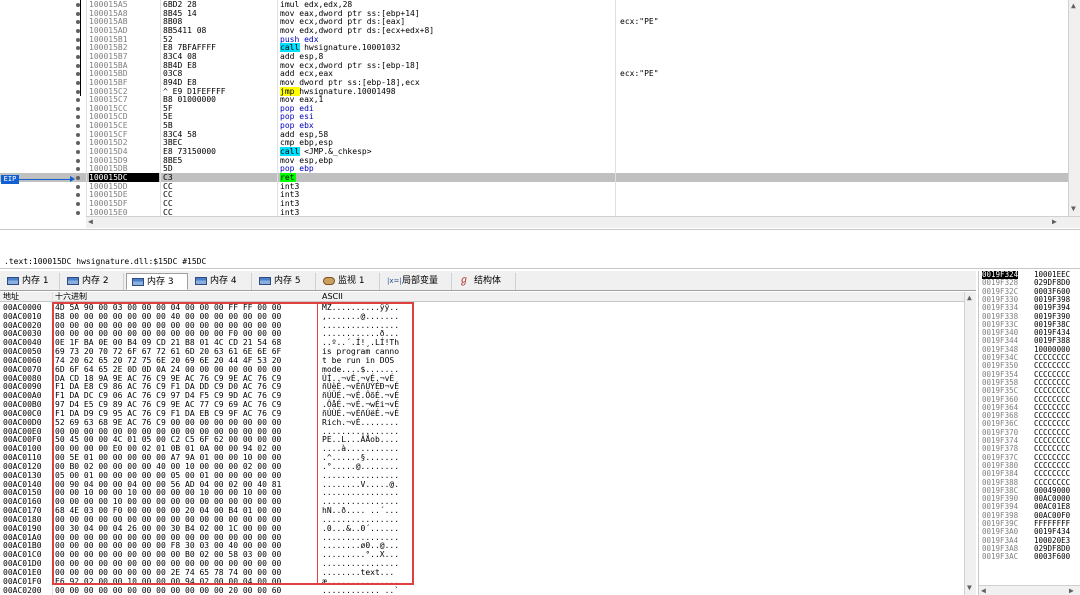 The width and height of the screenshot is (1080, 595). What do you see at coordinates (72, 179) in the screenshot?
I see `eip-arrowhead-icon` at bounding box center [72, 179].